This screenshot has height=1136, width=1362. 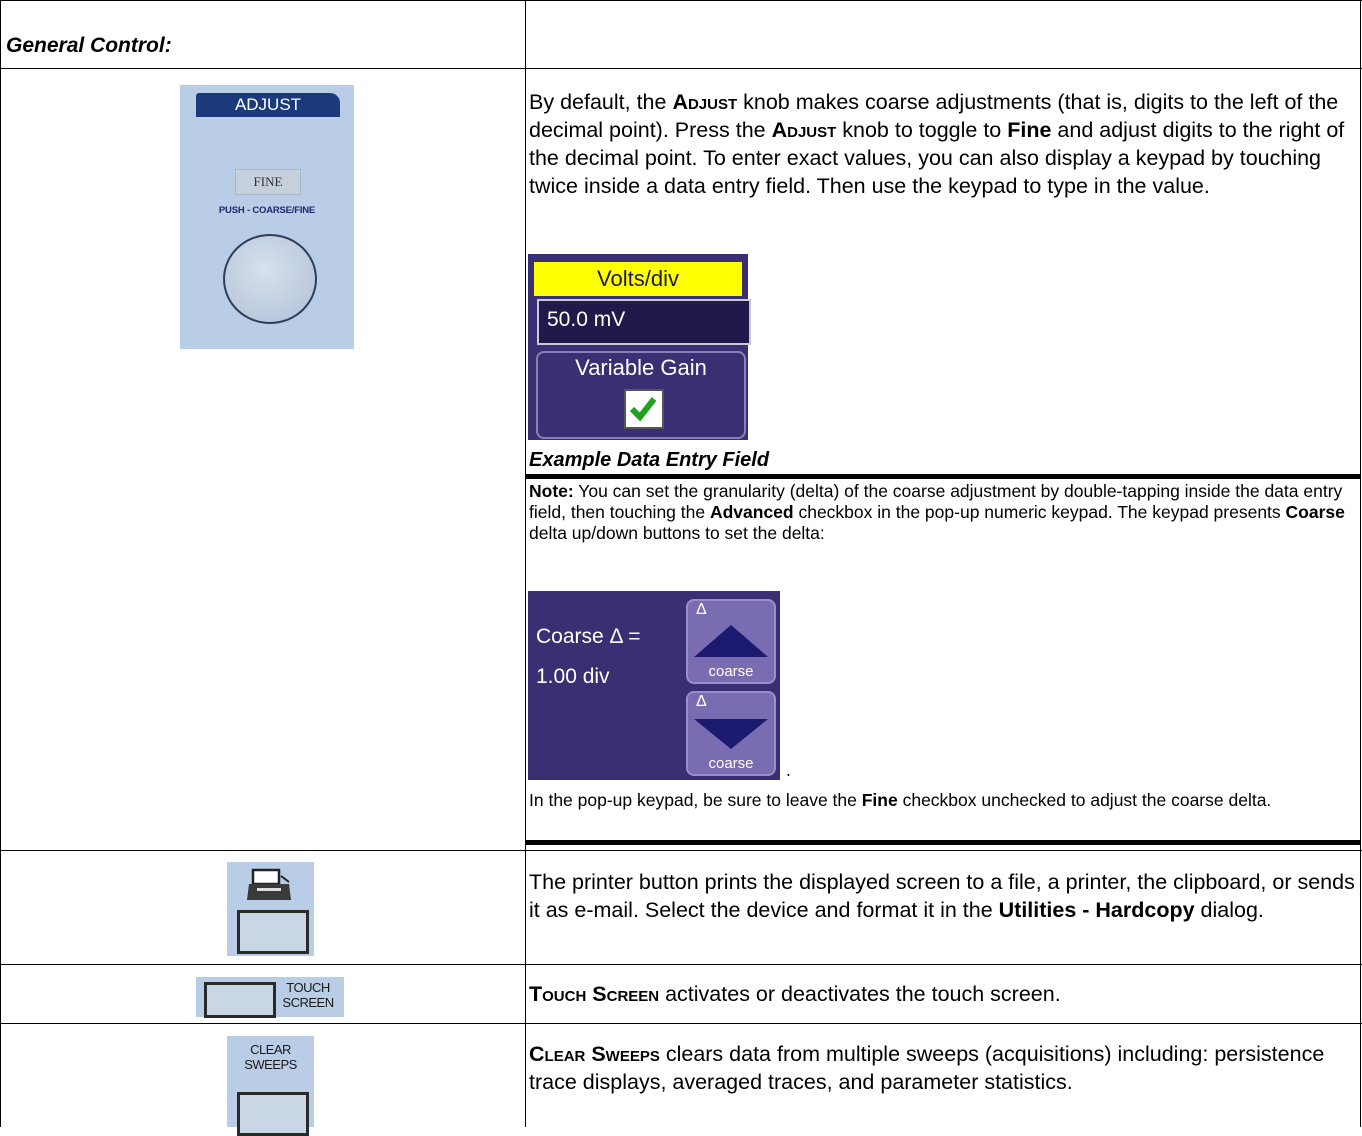 What do you see at coordinates (649, 460) in the screenshot?
I see `figure-caption: Example Data Entry Field` at bounding box center [649, 460].